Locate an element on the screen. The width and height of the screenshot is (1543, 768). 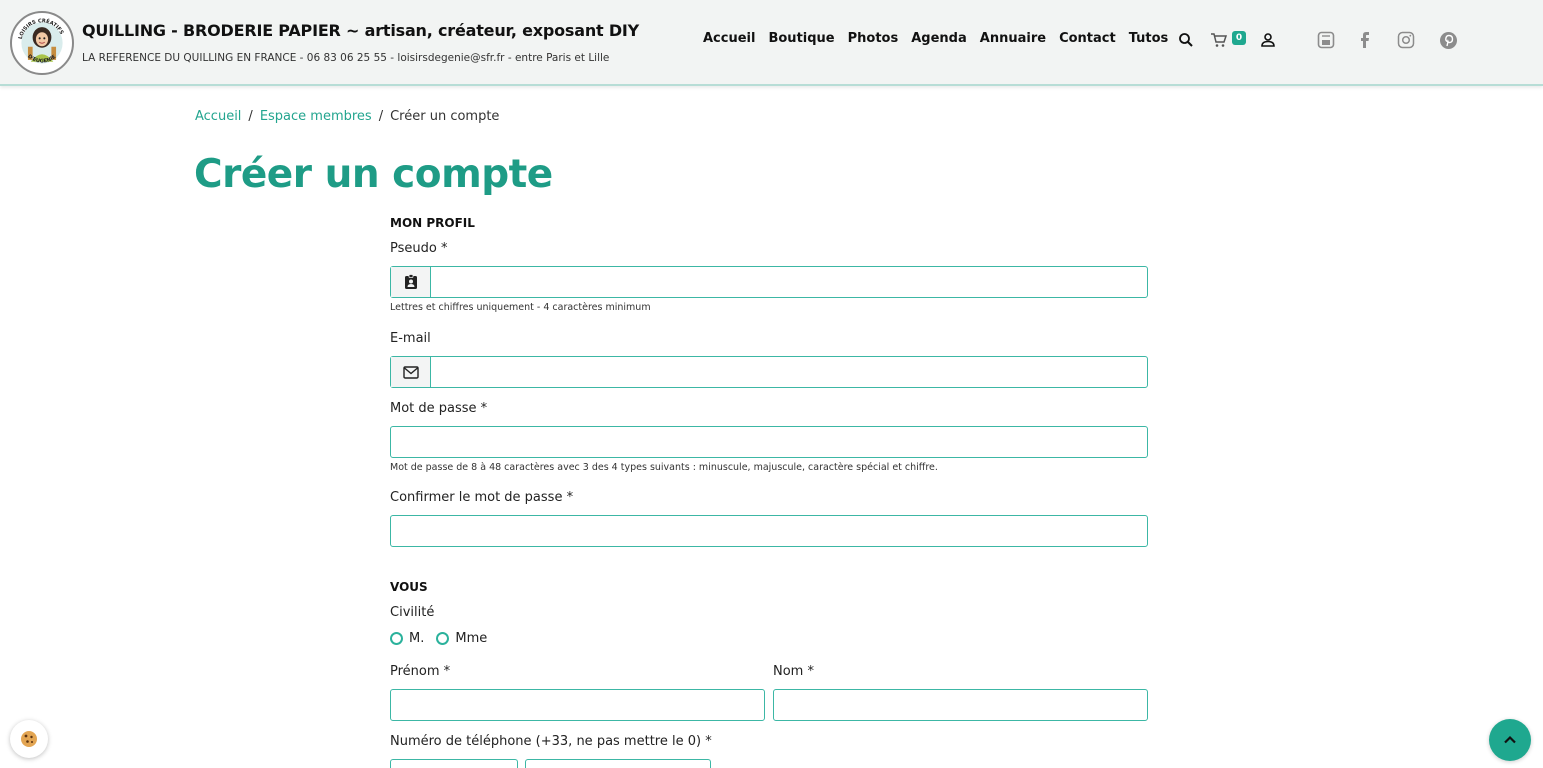
nav-agenda: Agenda is located at coordinates (939, 38).